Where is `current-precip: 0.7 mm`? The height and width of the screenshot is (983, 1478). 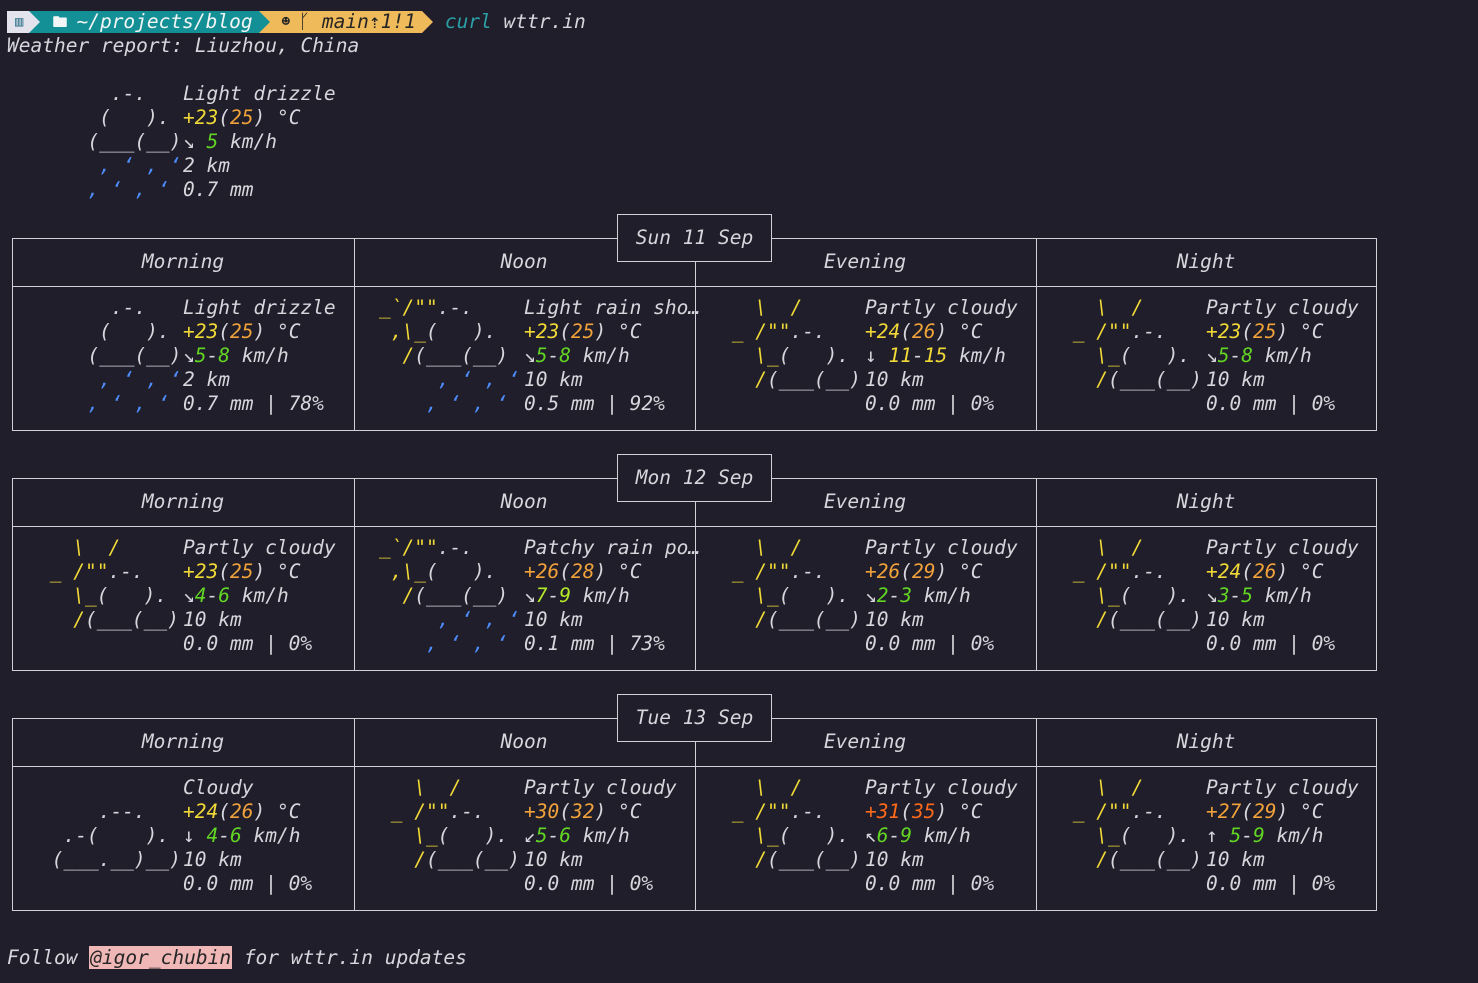 current-precip: 0.7 mm is located at coordinates (218, 189).